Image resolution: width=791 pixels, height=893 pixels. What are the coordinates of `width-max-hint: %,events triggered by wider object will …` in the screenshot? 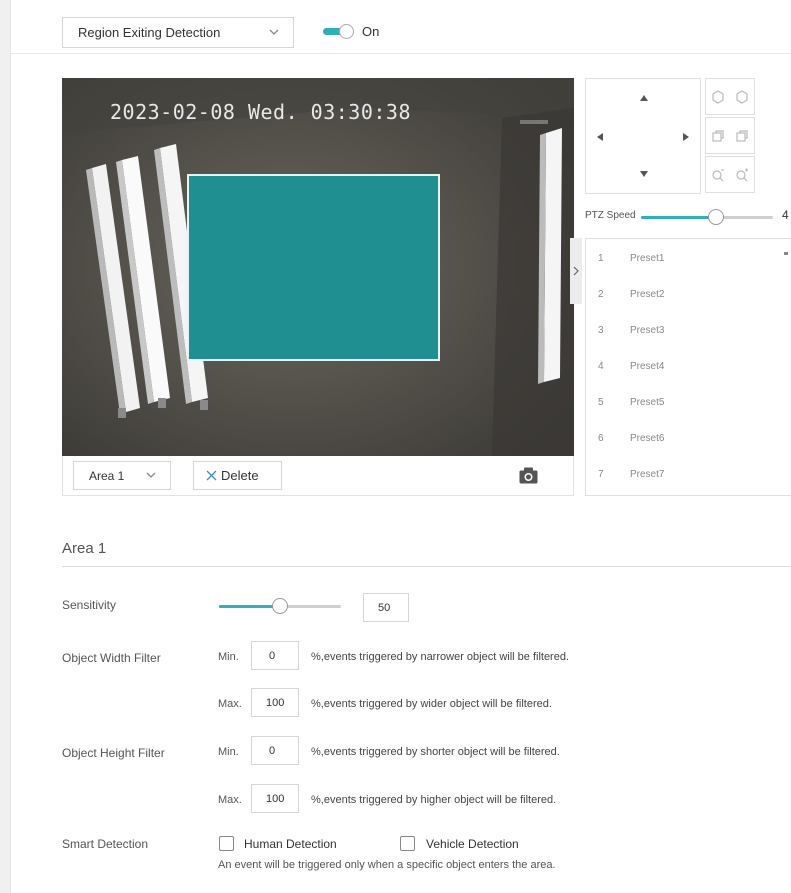 It's located at (431, 704).